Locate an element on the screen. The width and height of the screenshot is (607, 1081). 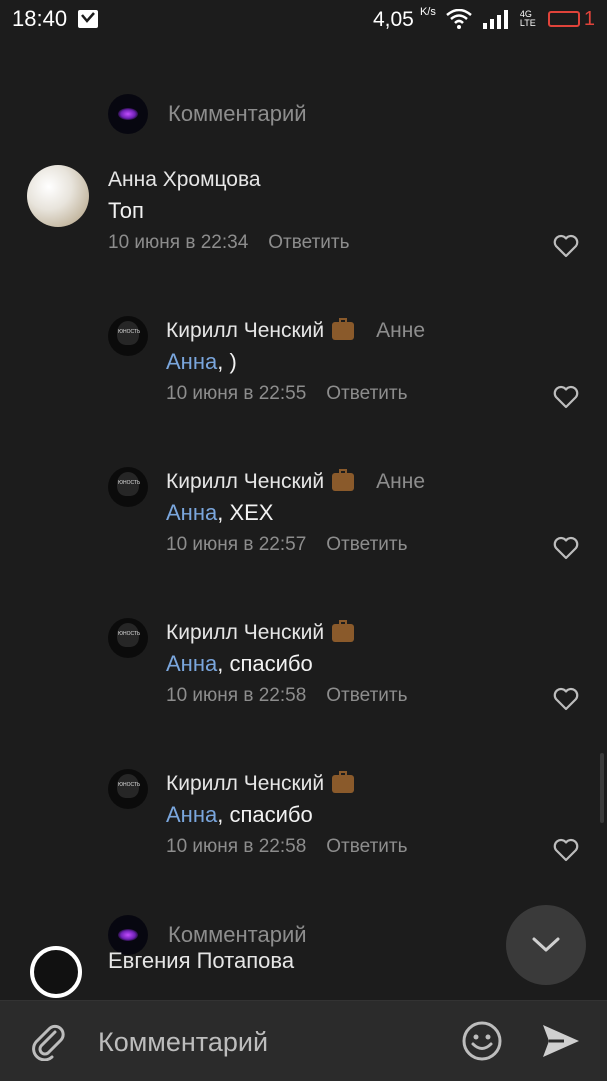
scroll-down-button is located at coordinates (546, 945).